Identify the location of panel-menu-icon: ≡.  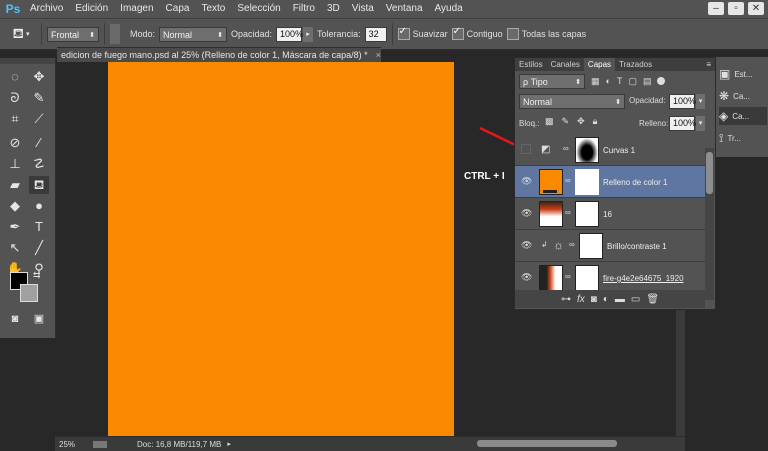
(708, 64).